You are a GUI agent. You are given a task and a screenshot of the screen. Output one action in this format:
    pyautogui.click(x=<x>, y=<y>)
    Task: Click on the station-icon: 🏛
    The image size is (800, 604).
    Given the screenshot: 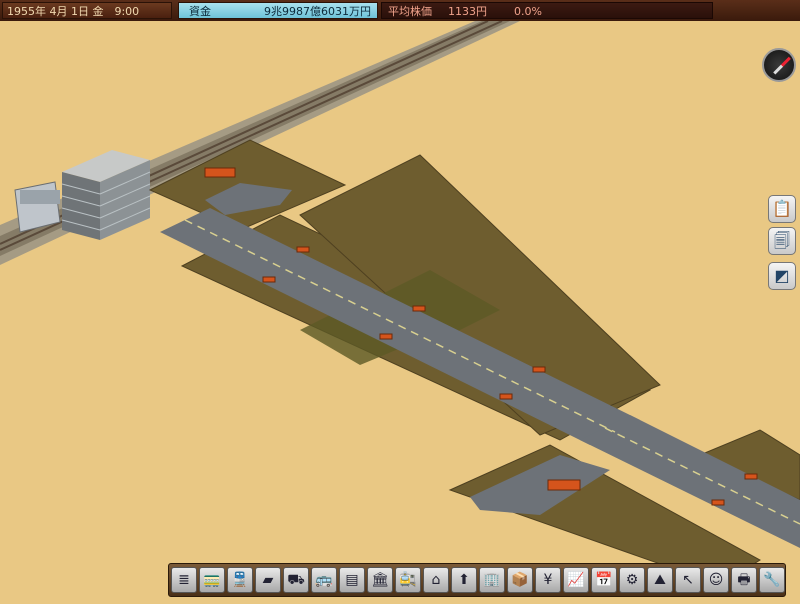 What is the action you would take?
    pyautogui.click(x=380, y=580)
    